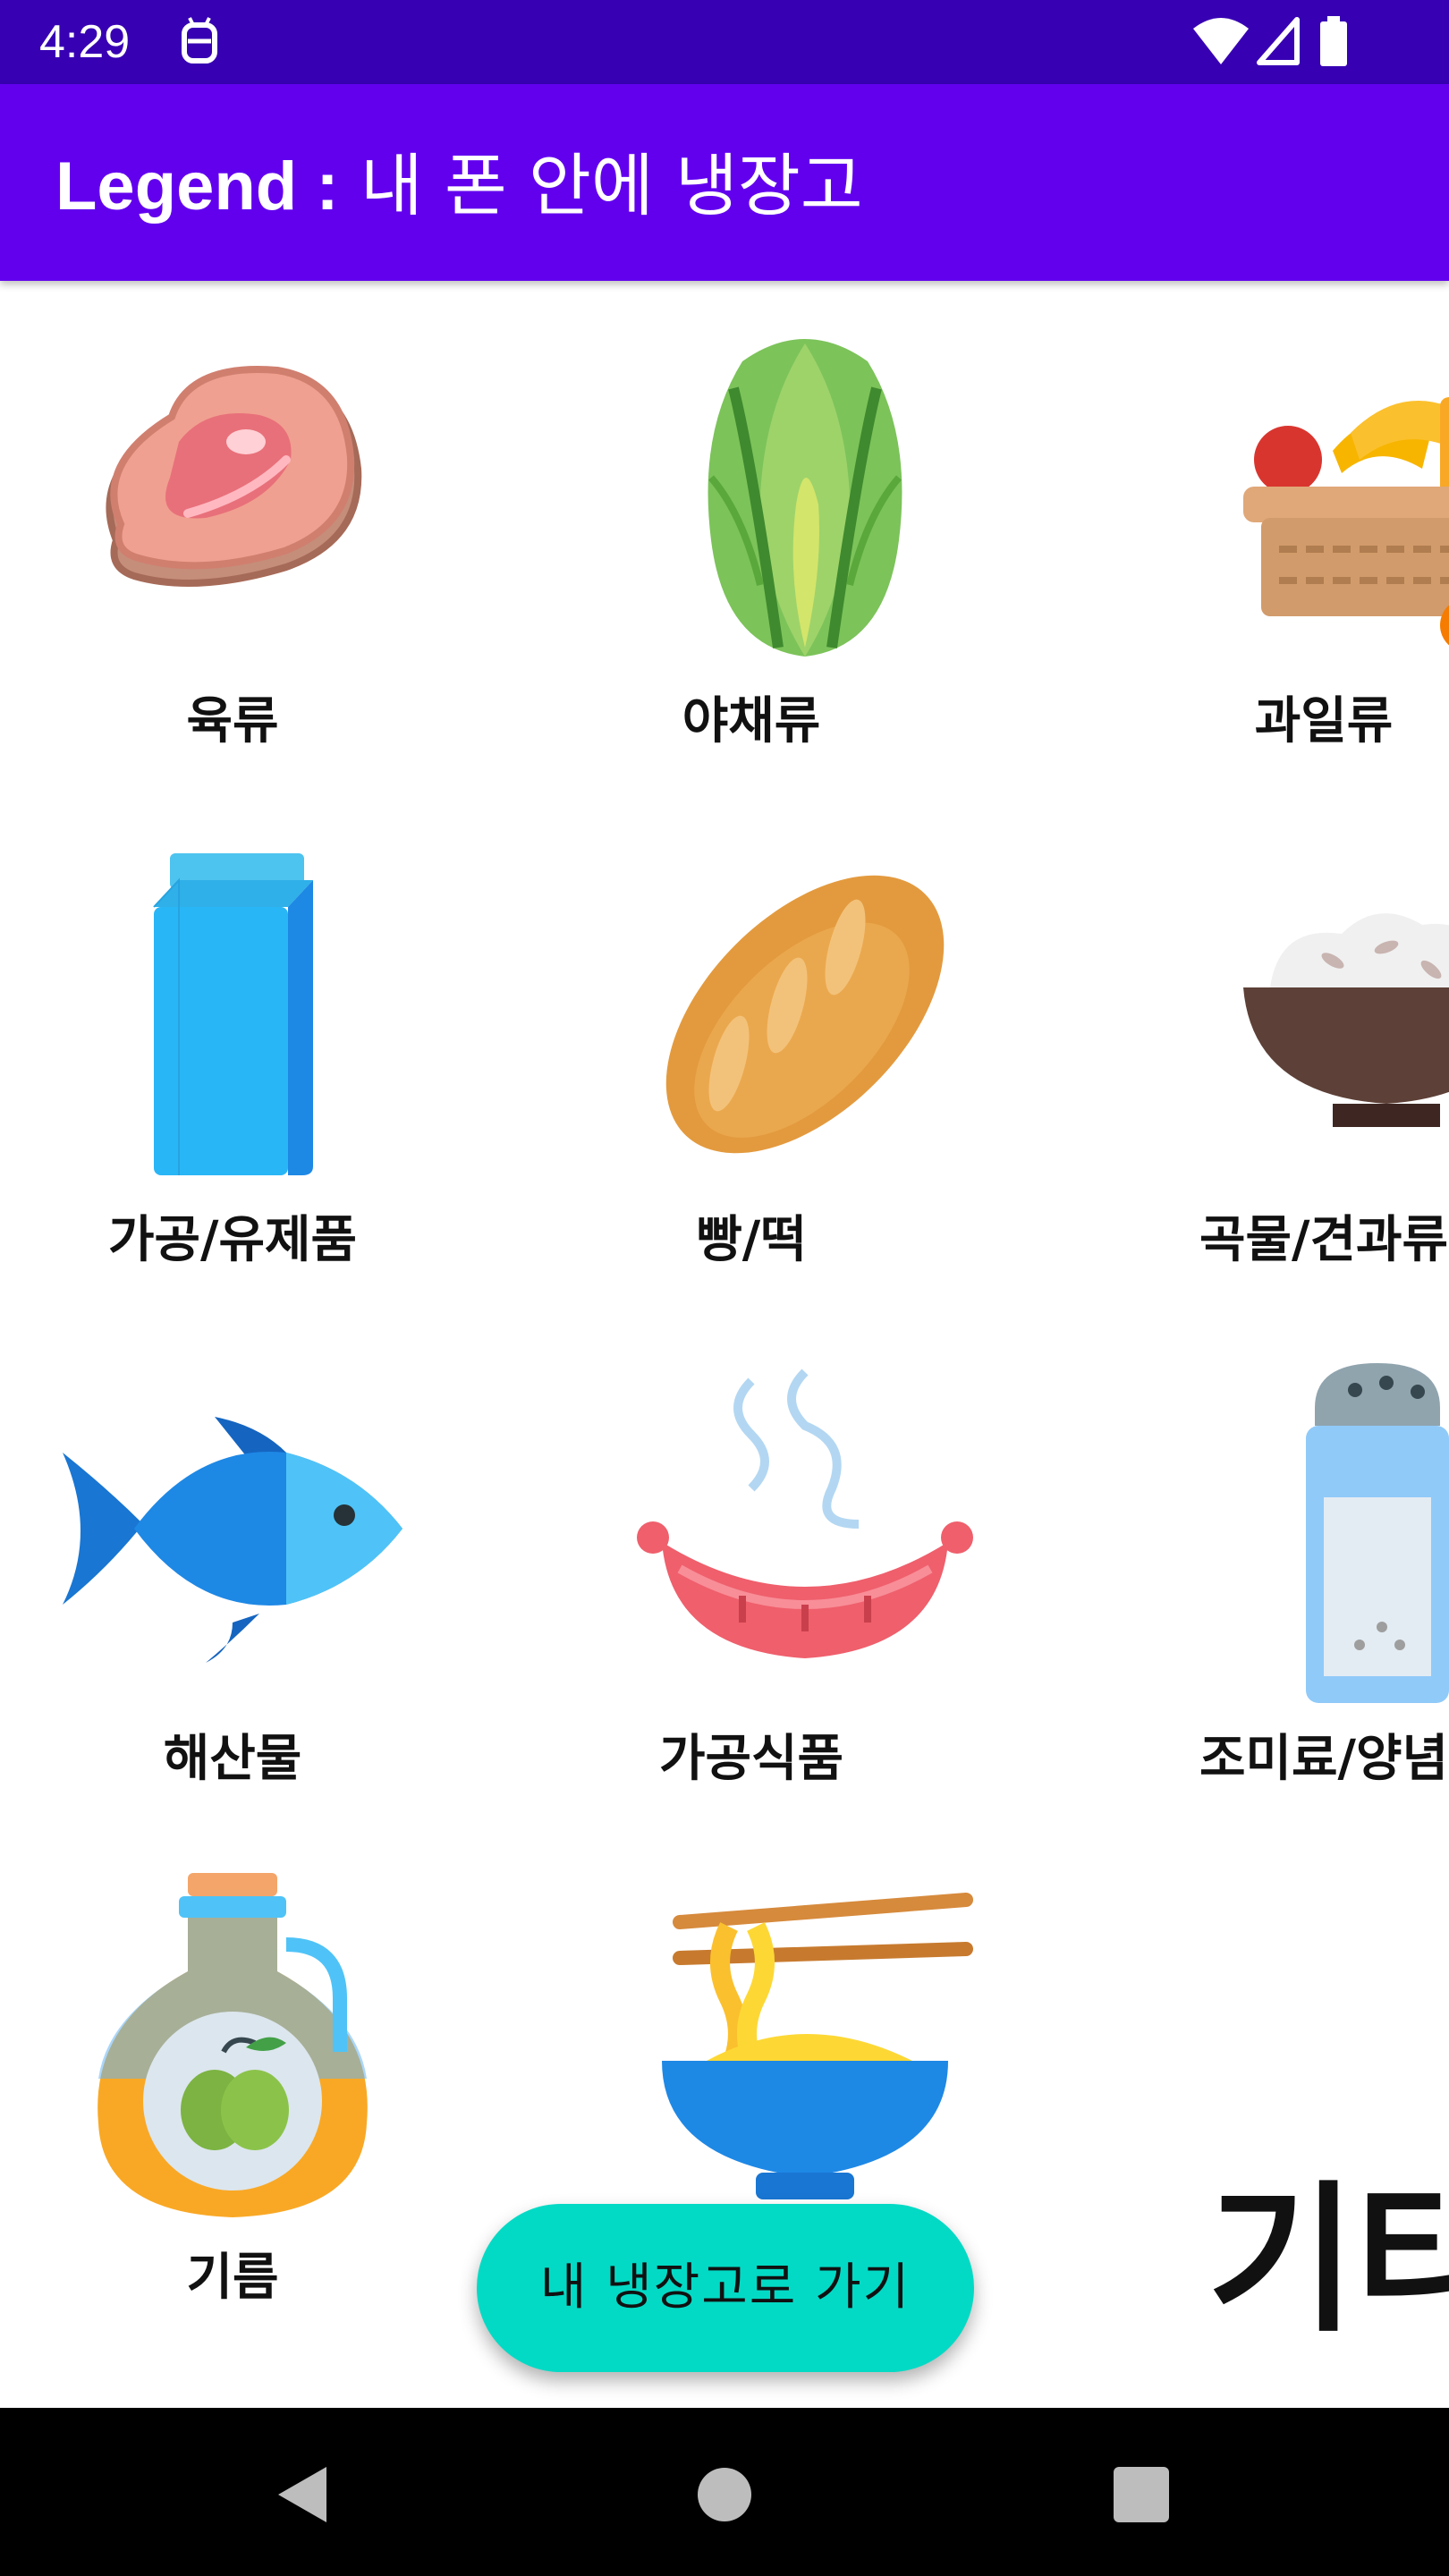 This screenshot has height=2576, width=1449. Describe the element at coordinates (232, 1540) in the screenshot. I see `fish-icon` at that location.